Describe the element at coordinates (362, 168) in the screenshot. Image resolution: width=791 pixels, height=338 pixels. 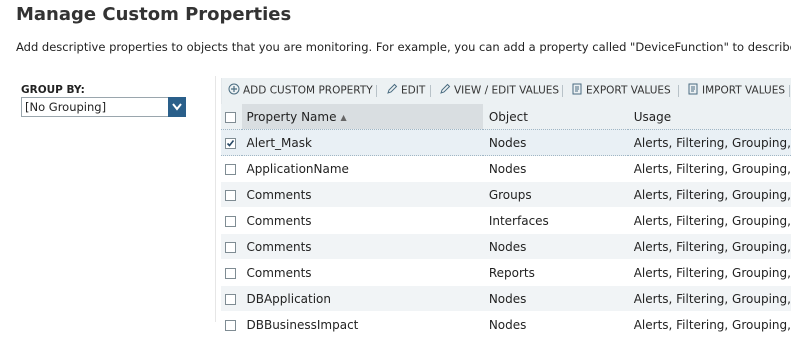
I see `property-name-cell: ApplicationName` at that location.